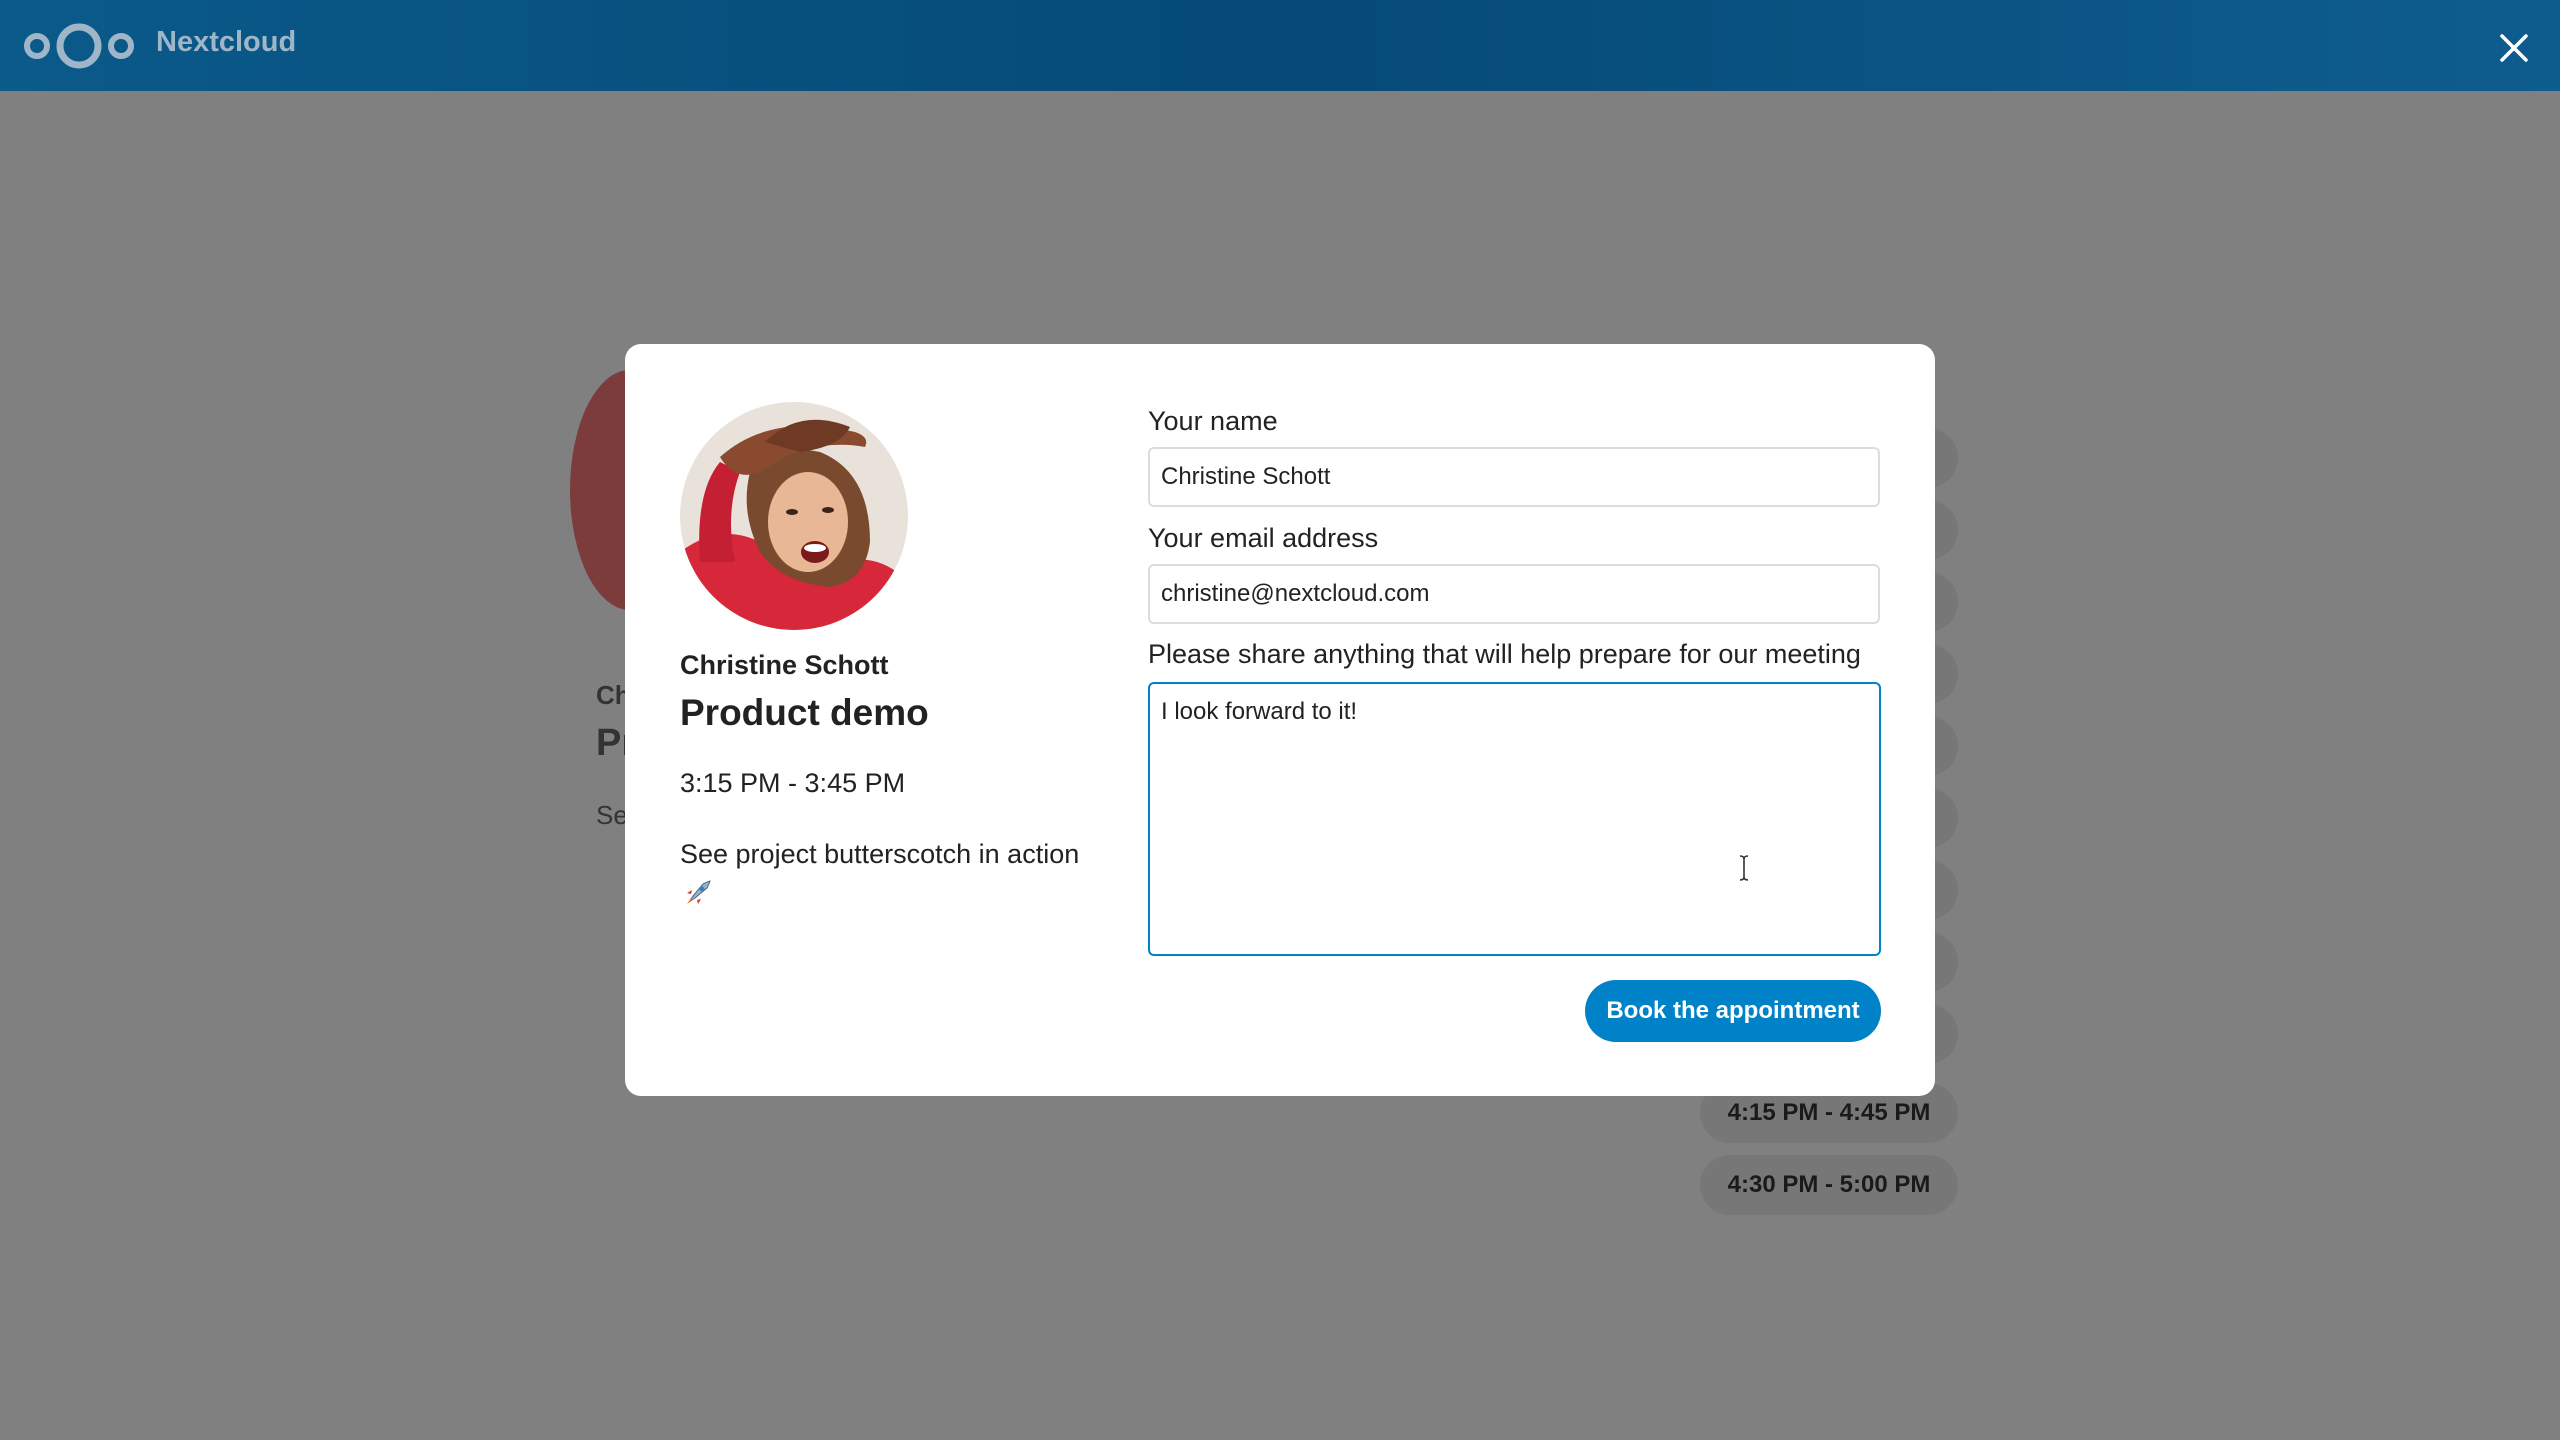 The height and width of the screenshot is (1440, 2560). I want to click on email-field, so click(1514, 594).